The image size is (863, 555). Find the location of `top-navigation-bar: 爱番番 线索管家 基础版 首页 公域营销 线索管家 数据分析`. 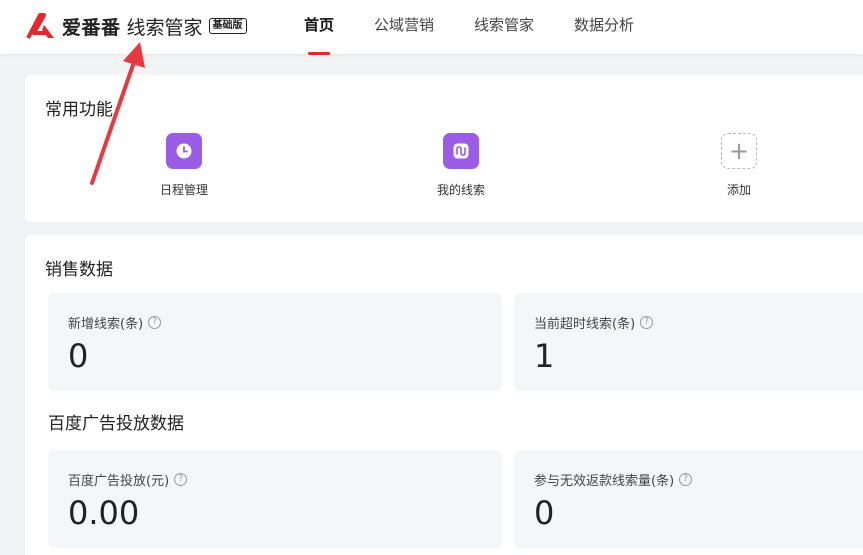

top-navigation-bar: 爱番番 线索管家 基础版 首页 公域营销 线索管家 数据分析 is located at coordinates (431, 27).